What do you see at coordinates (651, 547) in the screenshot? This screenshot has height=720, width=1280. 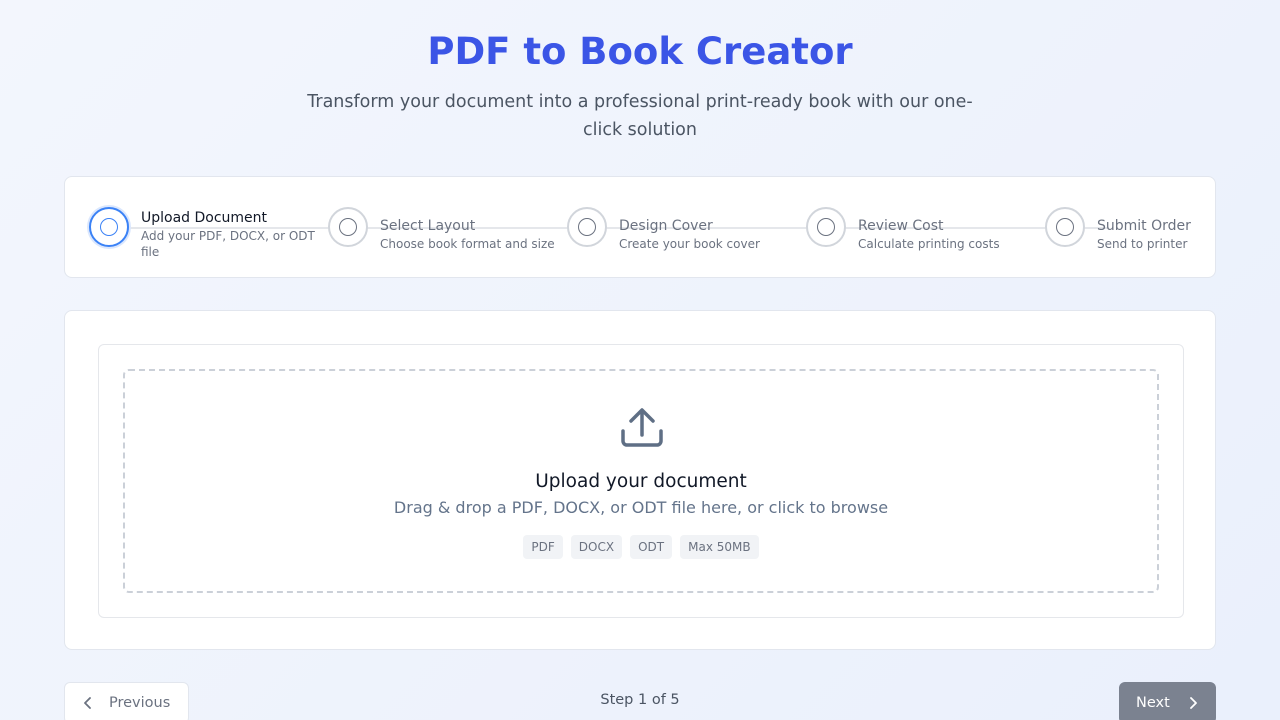 I see `file-type-tag: ODT` at bounding box center [651, 547].